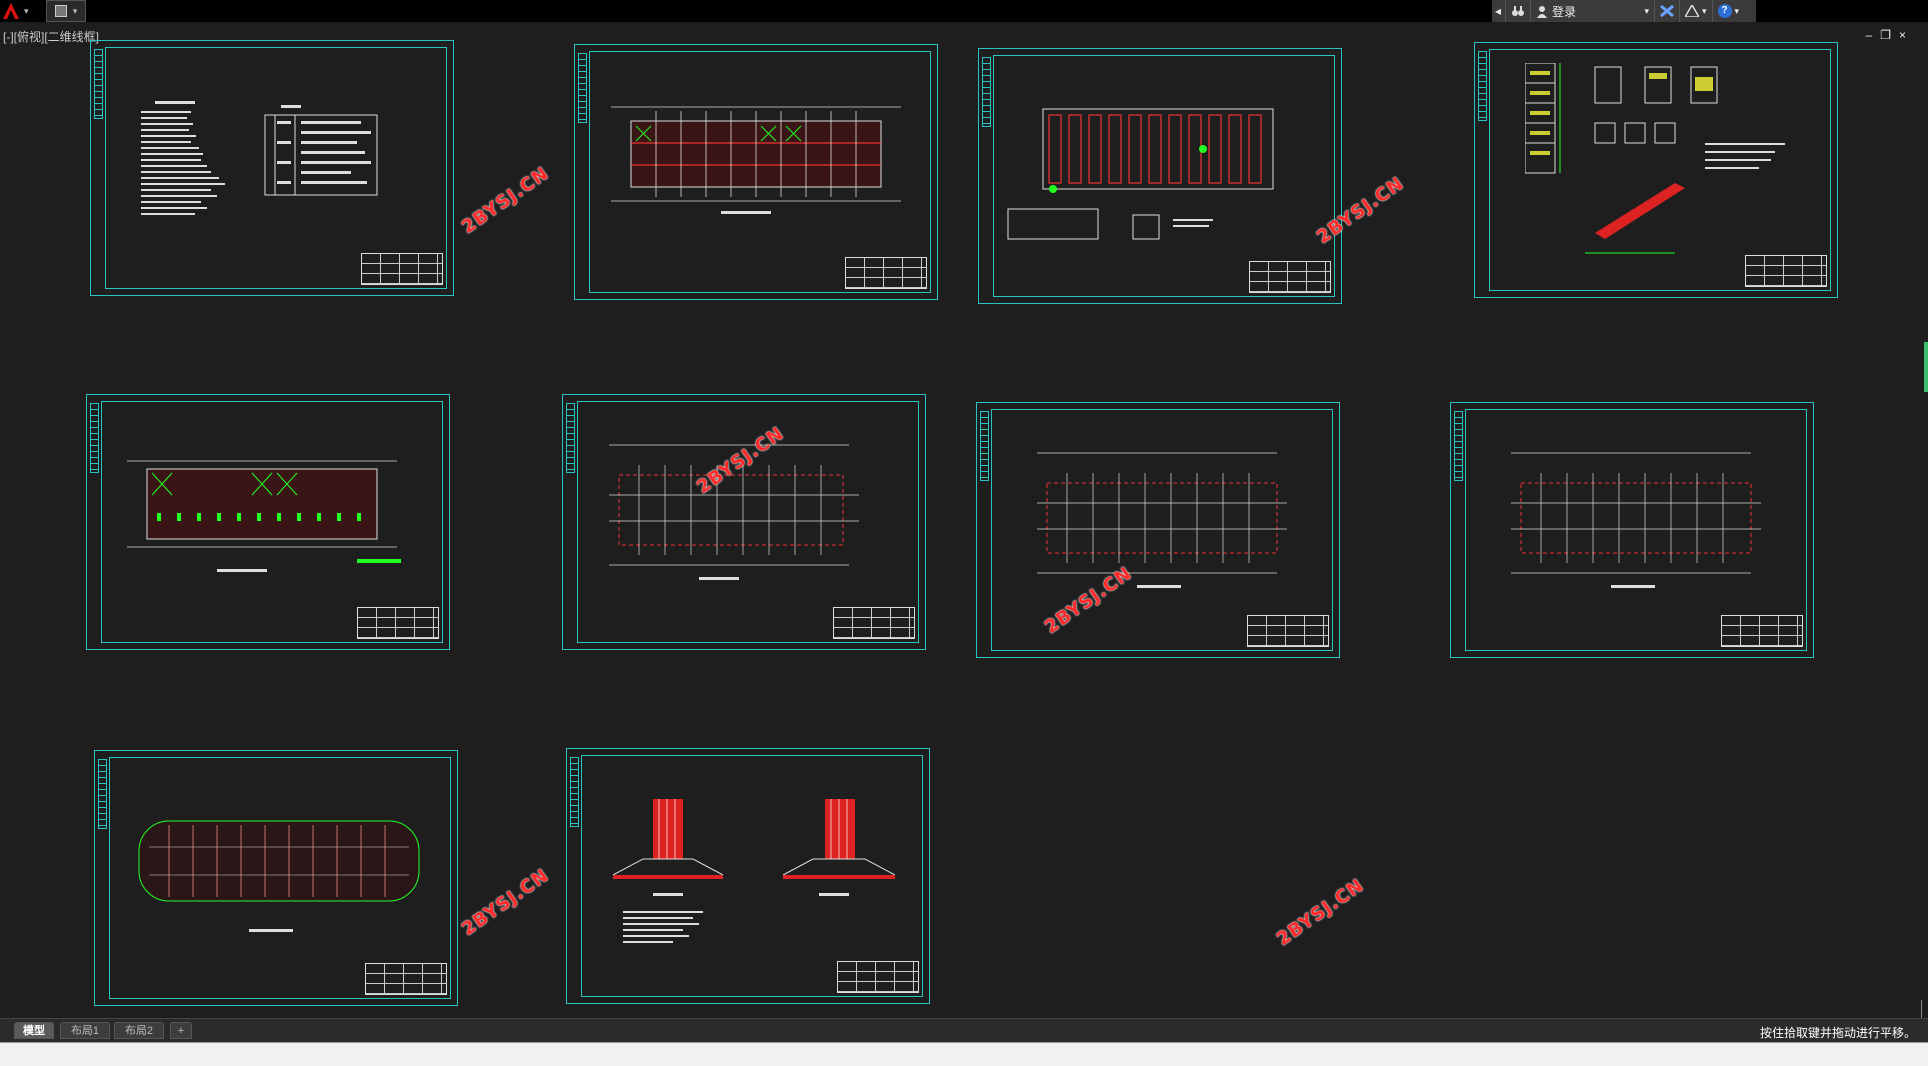  I want to click on sign-in-label: 登录, so click(1564, 11).